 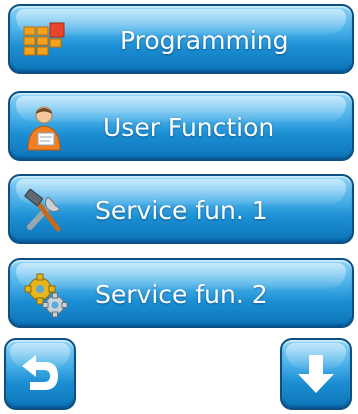 I want to click on user-function-label: User Function, so click(x=189, y=127).